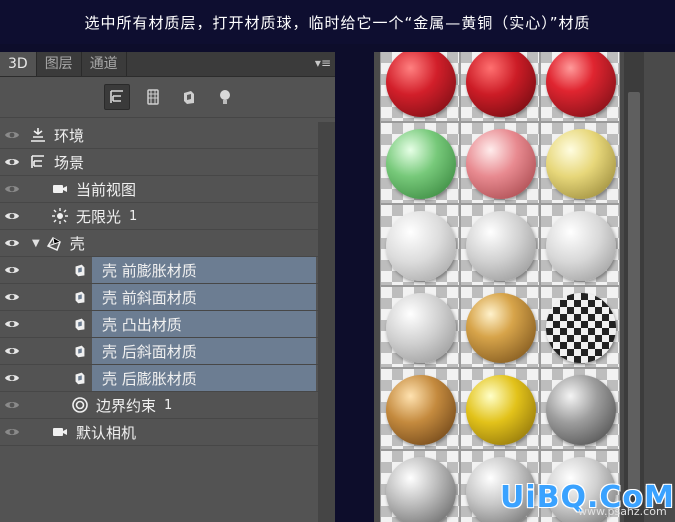  I want to click on layer-content: 壳 凸出材质, so click(195, 324).